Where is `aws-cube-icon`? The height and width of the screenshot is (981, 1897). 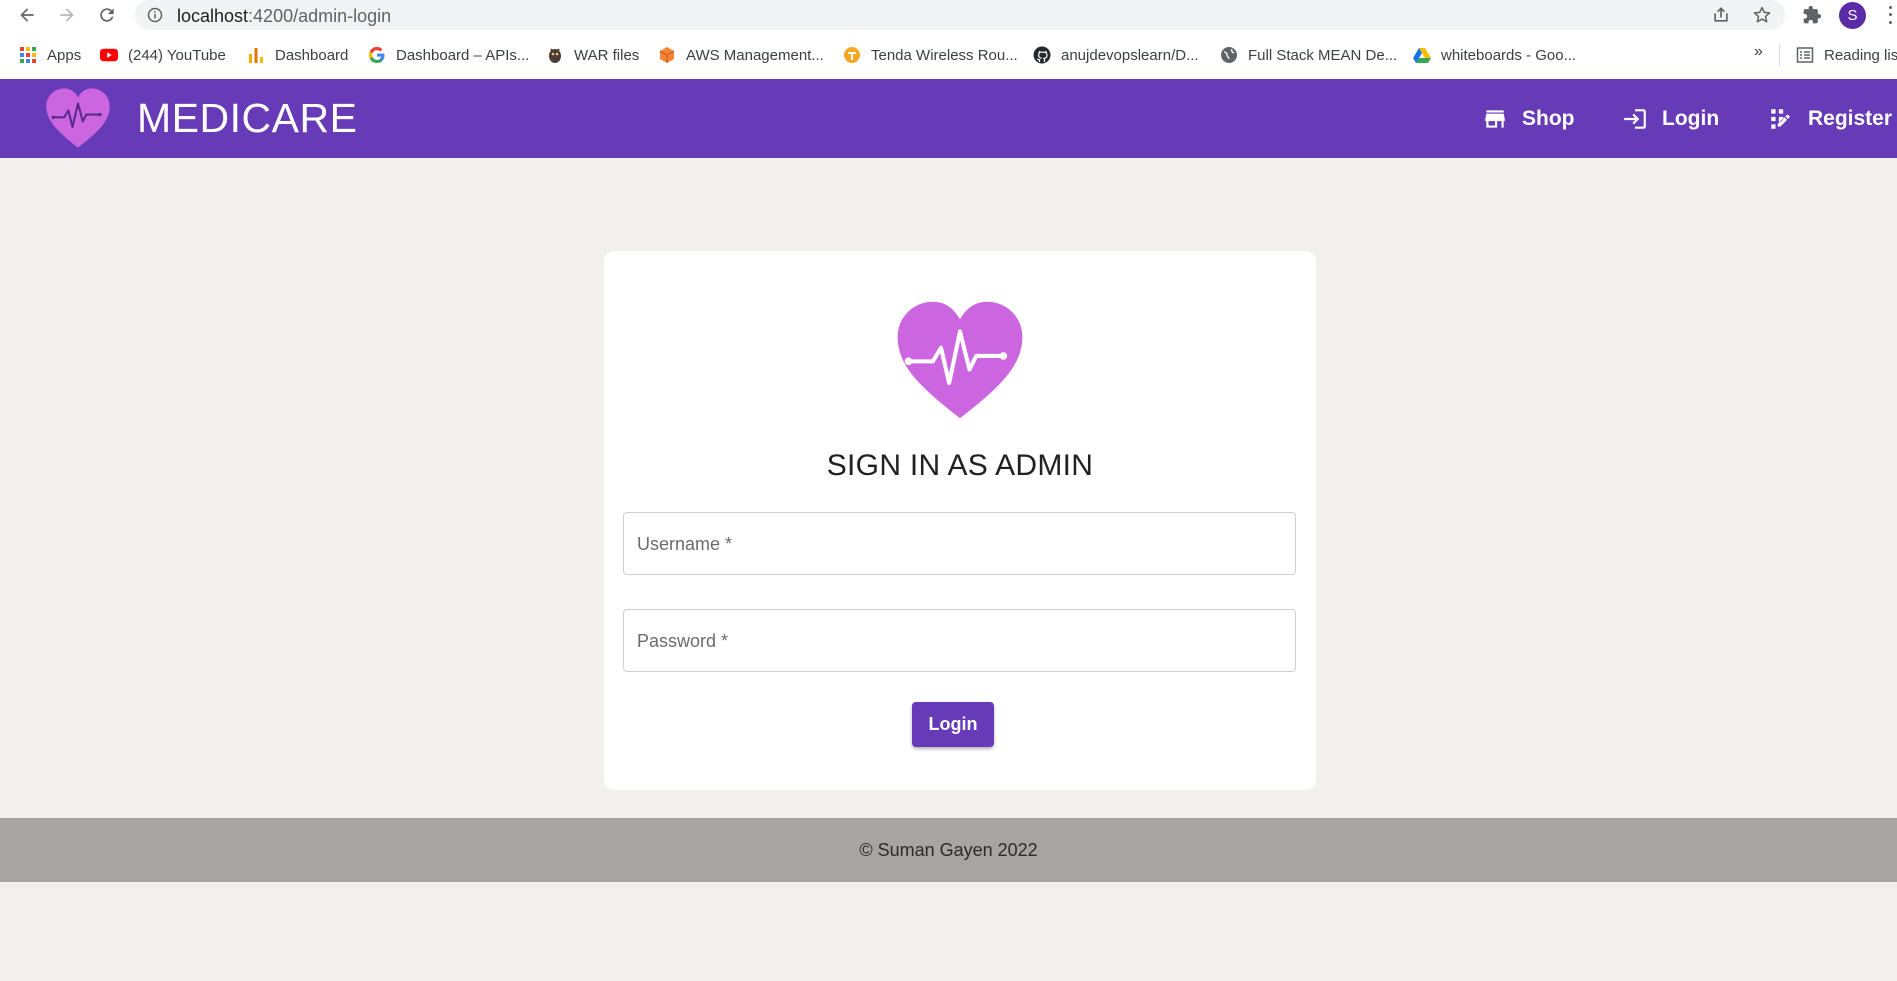 aws-cube-icon is located at coordinates (667, 55).